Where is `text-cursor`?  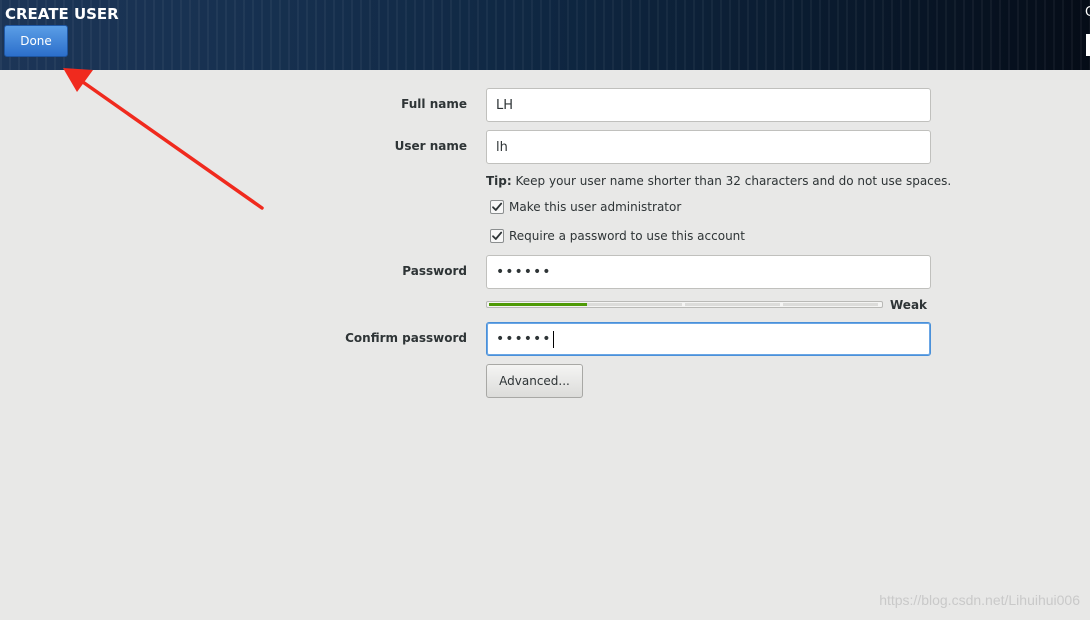 text-cursor is located at coordinates (553, 339).